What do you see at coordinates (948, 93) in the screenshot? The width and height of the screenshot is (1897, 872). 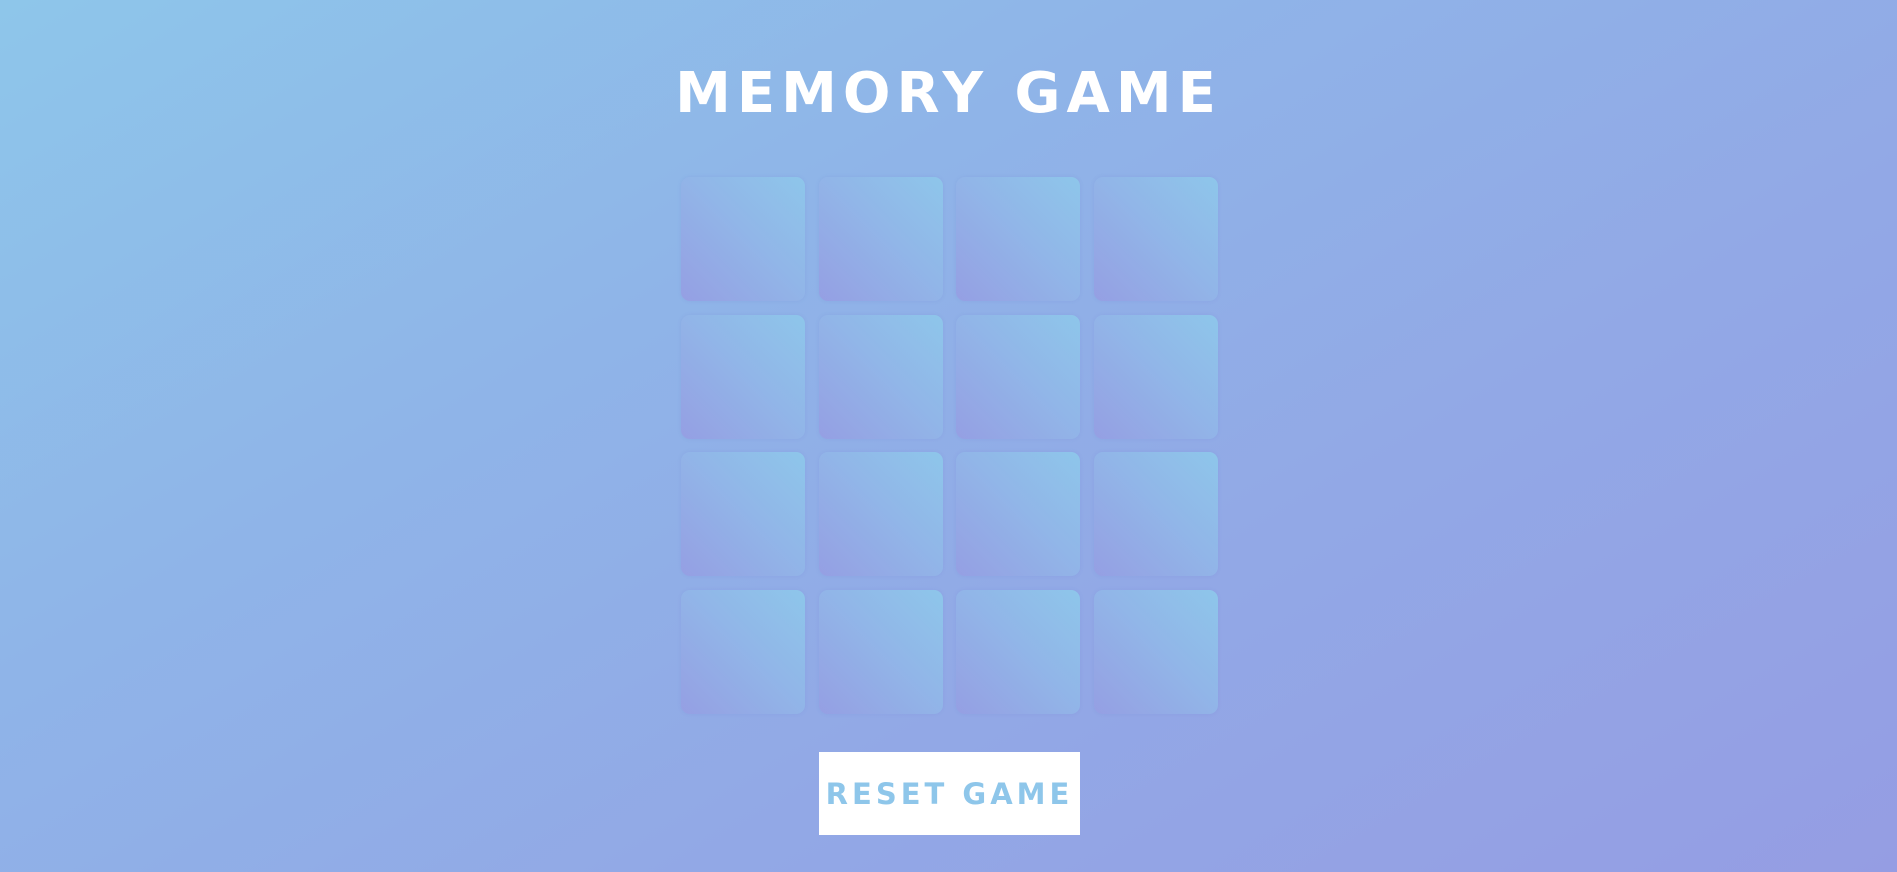 I see `page-title: MEMORY GAME` at bounding box center [948, 93].